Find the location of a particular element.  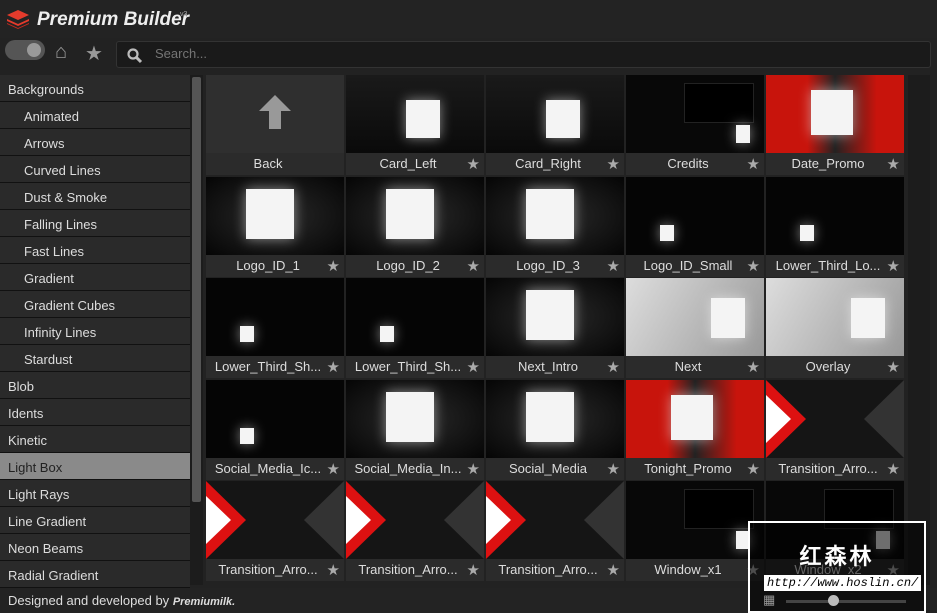

sidebar-item: Gradient is located at coordinates (95, 277).